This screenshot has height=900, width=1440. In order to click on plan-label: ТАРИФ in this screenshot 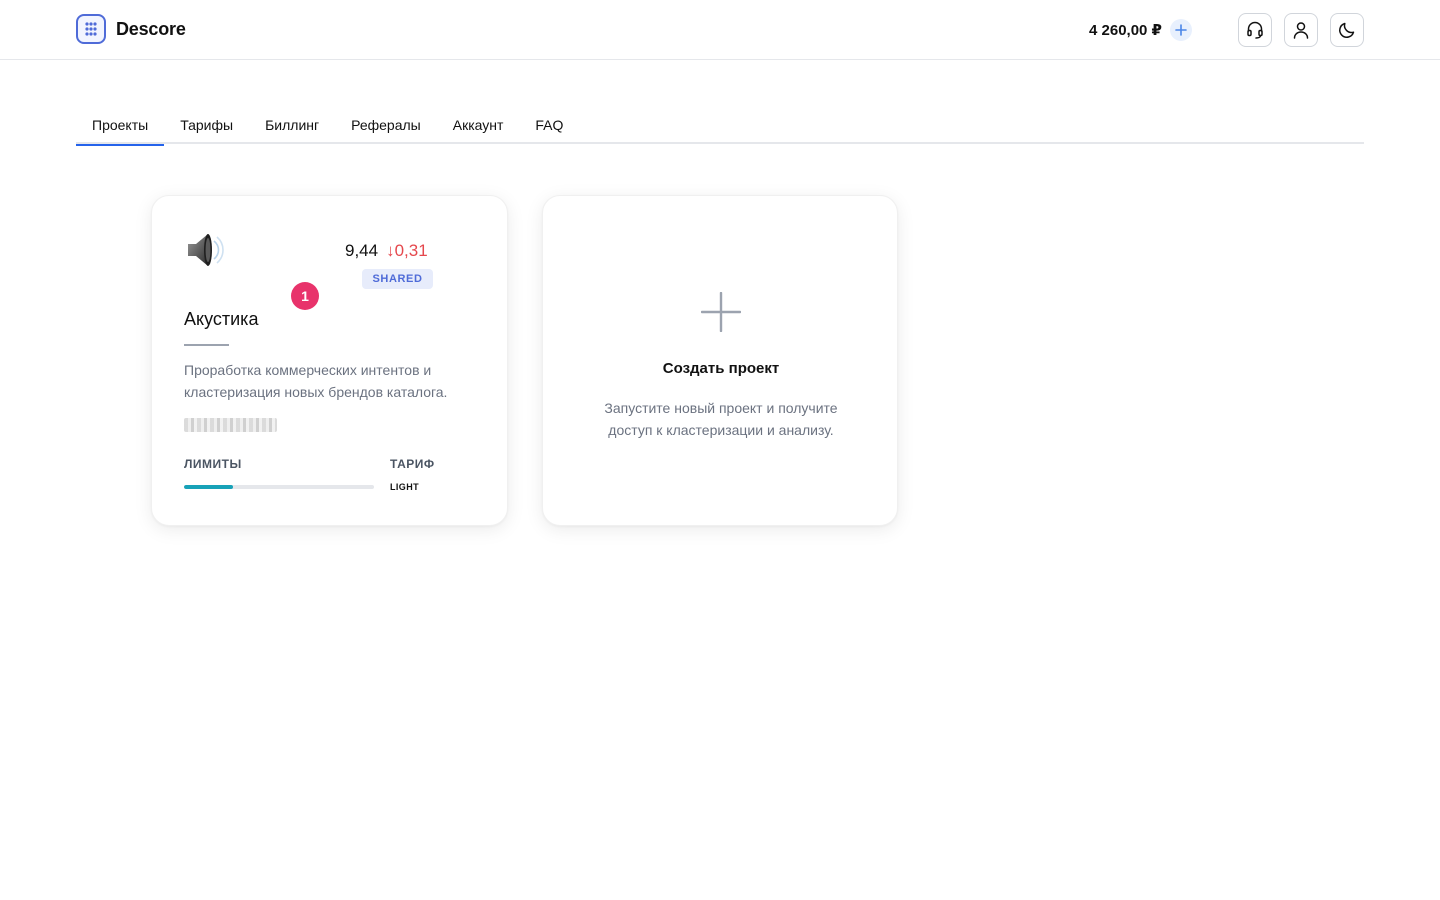, I will do `click(412, 464)`.